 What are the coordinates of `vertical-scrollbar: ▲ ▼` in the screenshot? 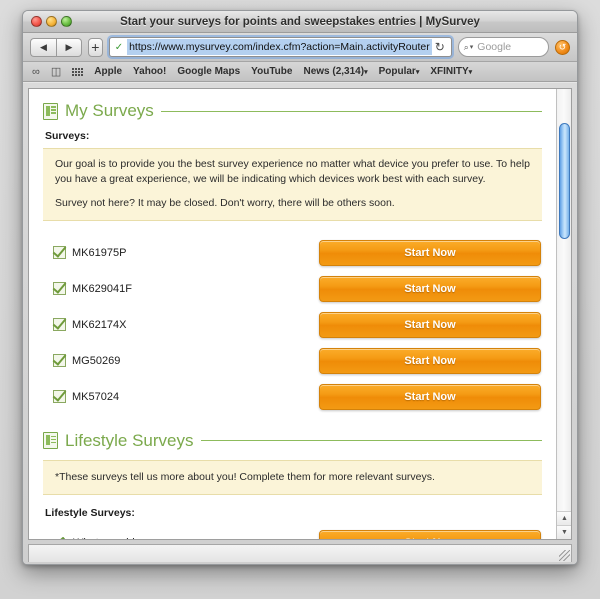 It's located at (563, 314).